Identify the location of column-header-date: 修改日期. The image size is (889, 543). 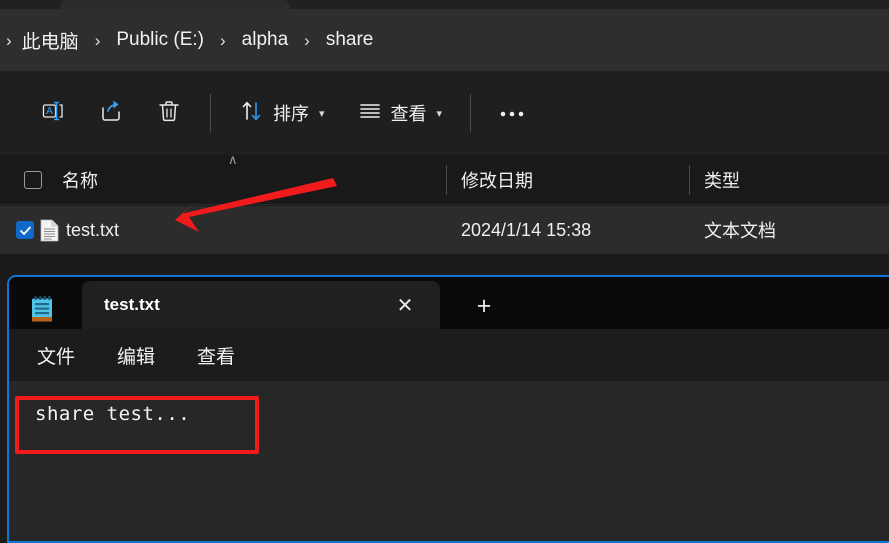
(490, 180).